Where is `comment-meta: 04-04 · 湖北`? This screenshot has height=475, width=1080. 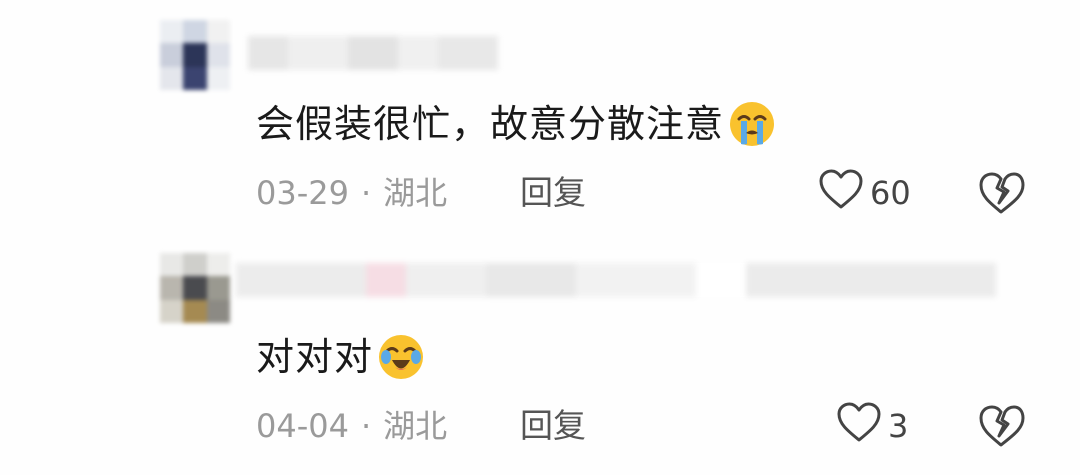
comment-meta: 04-04 · 湖北 is located at coordinates (351, 426).